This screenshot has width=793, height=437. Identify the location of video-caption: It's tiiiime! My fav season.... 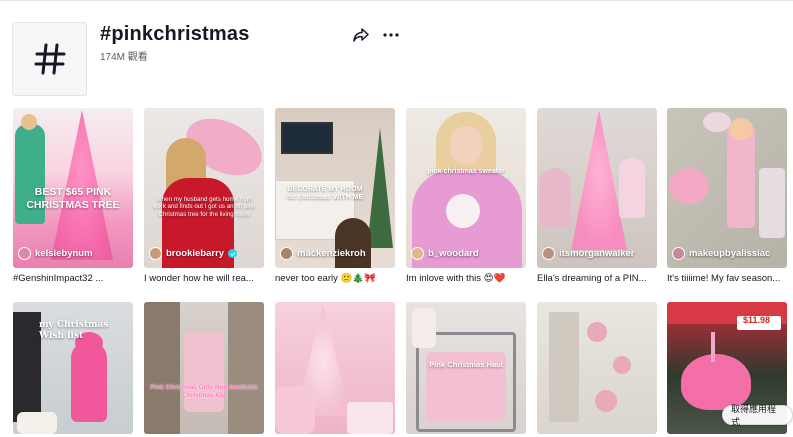
(724, 278).